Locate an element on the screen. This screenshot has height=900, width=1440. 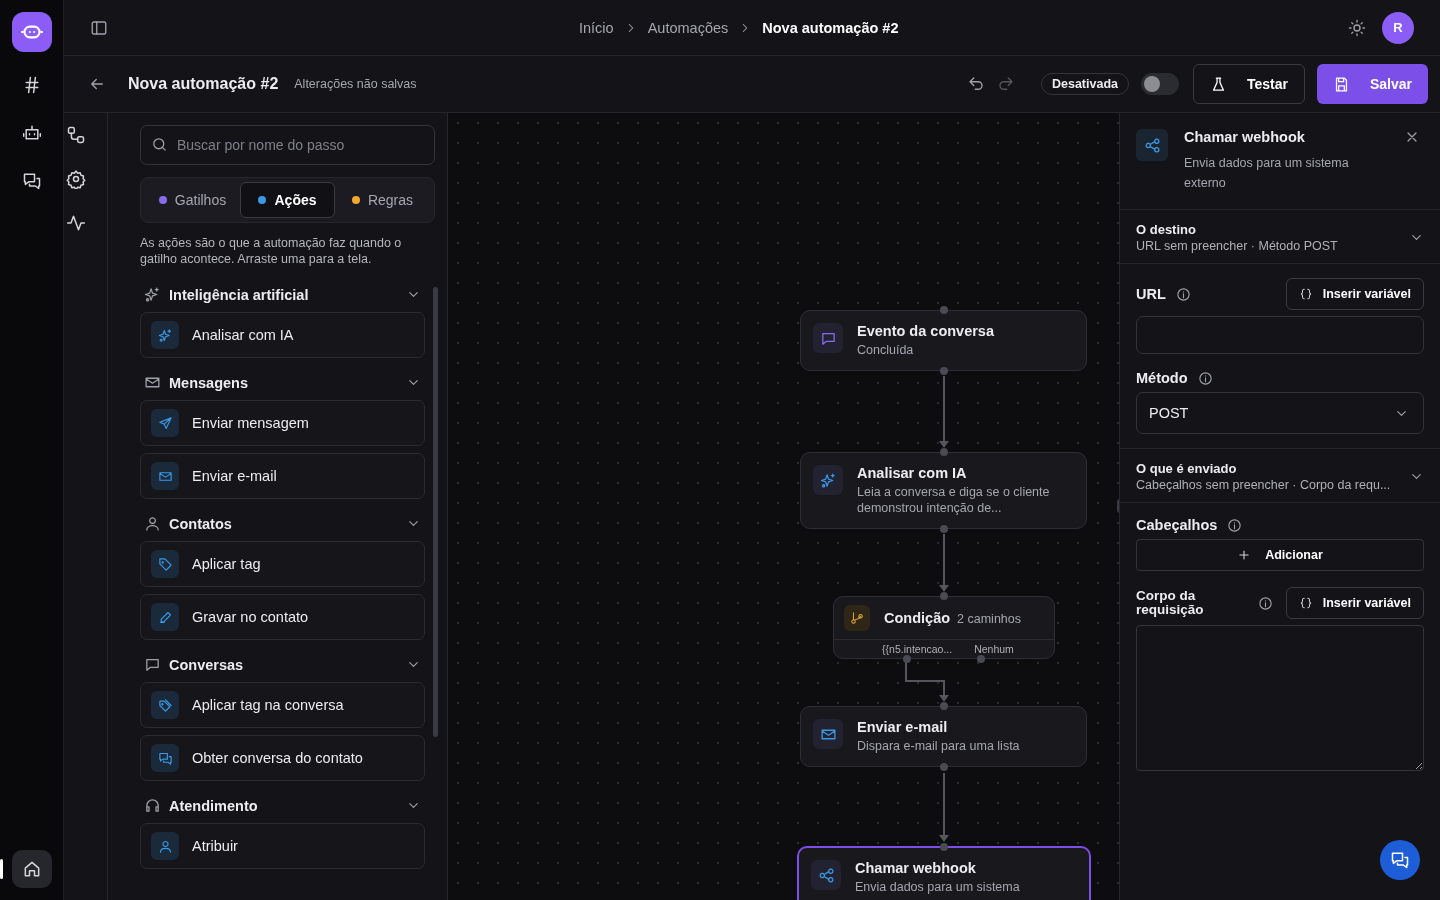
field-label: Corpo da requisição is located at coordinates (1170, 603).